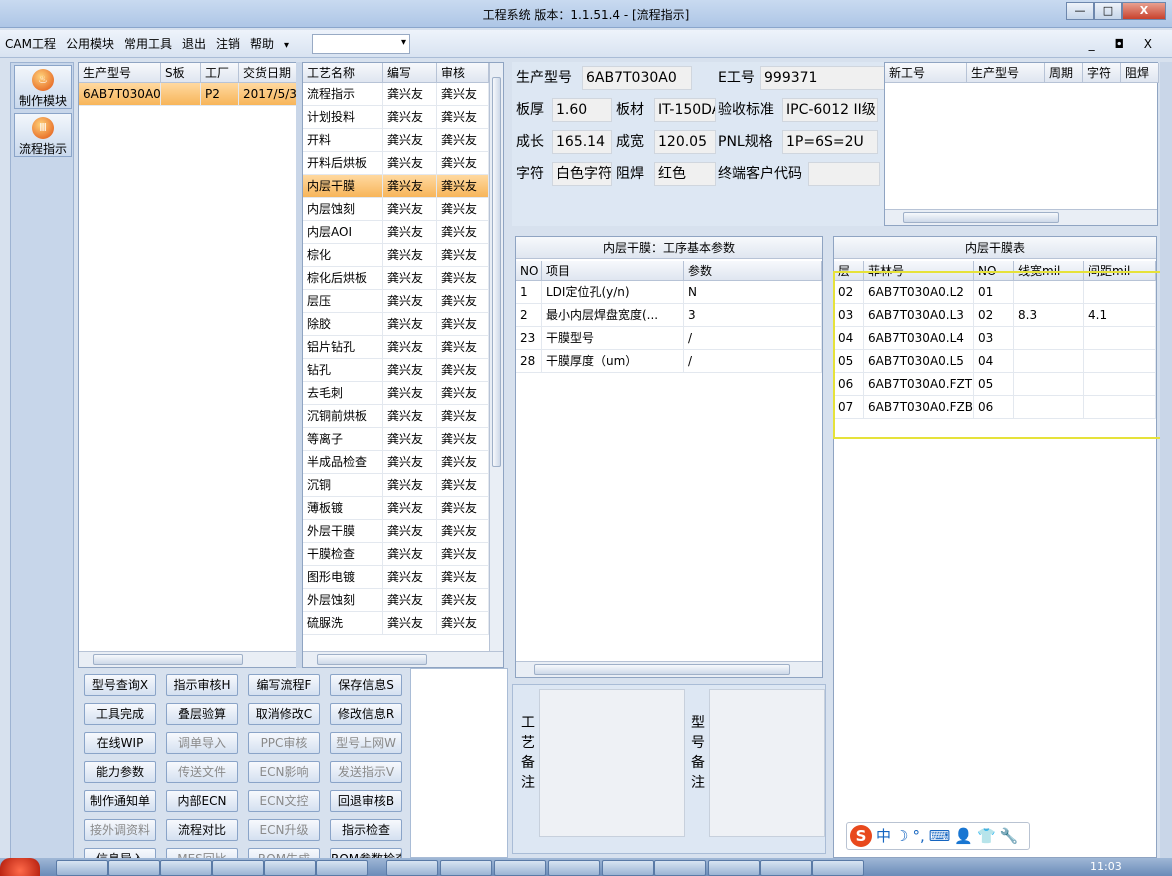 The width and height of the screenshot is (1172, 876). Describe the element at coordinates (343, 232) in the screenshot. I see `process-name-cell: 内层AOI` at that location.